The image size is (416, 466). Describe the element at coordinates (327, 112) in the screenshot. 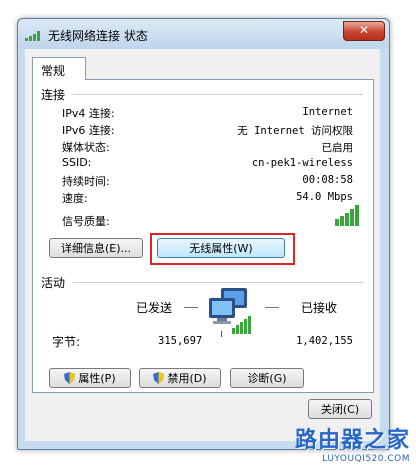

I see `ipv4-value: Internet` at that location.